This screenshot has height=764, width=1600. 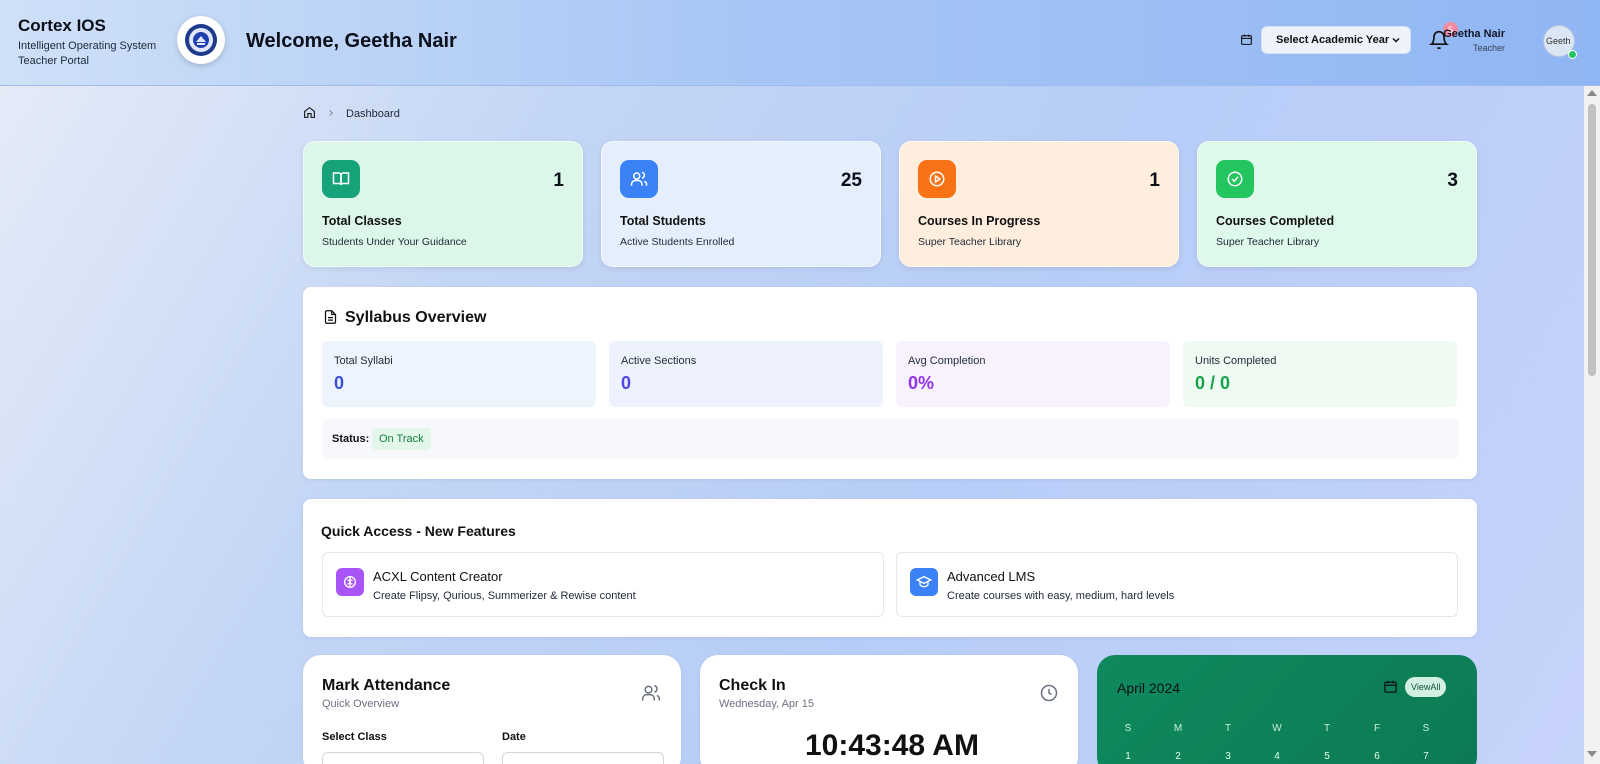 What do you see at coordinates (87, 46) in the screenshot?
I see `brand-line1: Intelligent Operating System` at bounding box center [87, 46].